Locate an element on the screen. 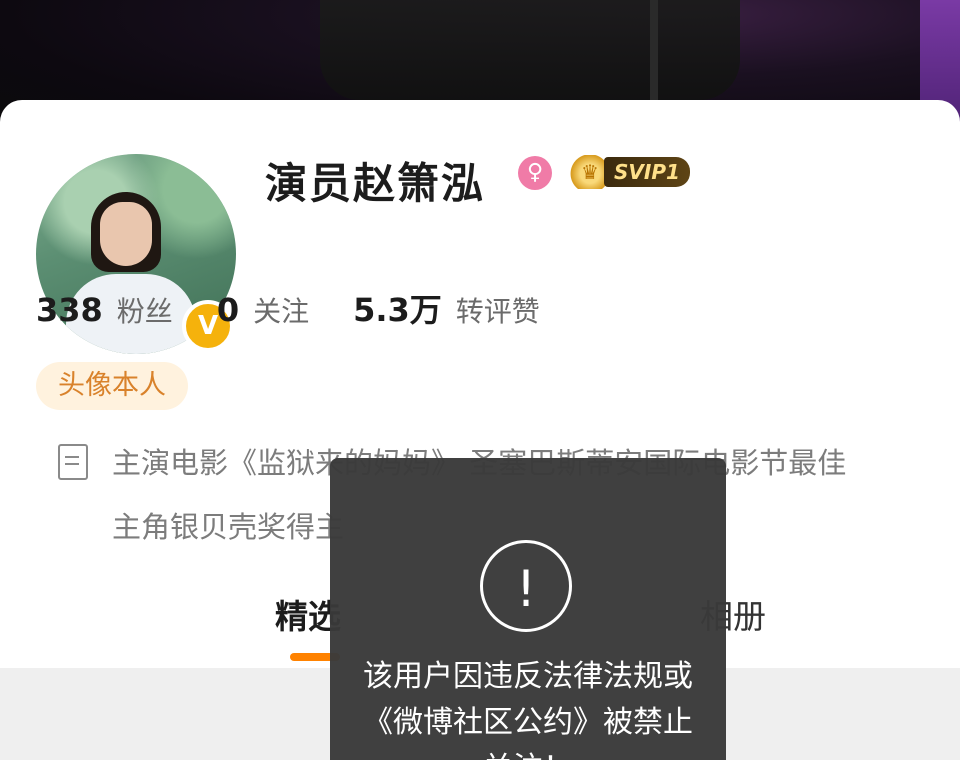  stat-label: 粉丝 is located at coordinates (144, 311).